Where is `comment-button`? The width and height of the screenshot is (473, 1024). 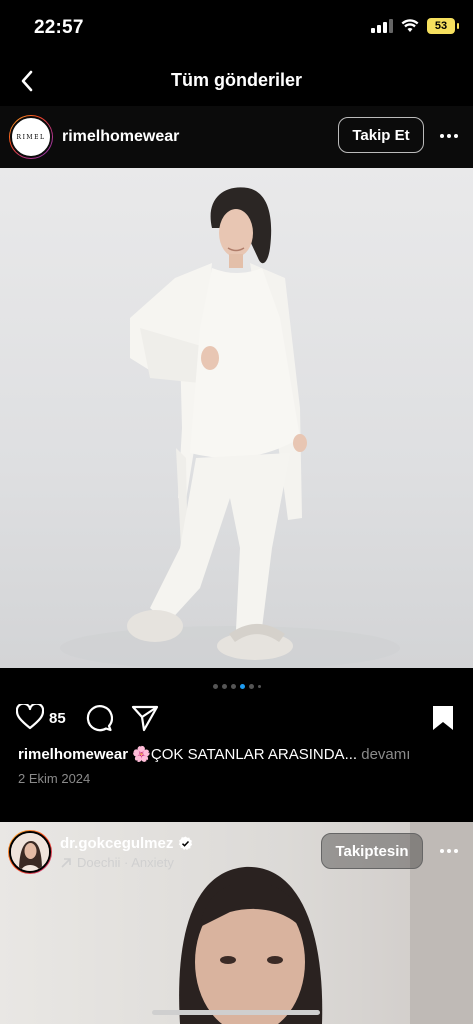
comment-button is located at coordinates (99, 720).